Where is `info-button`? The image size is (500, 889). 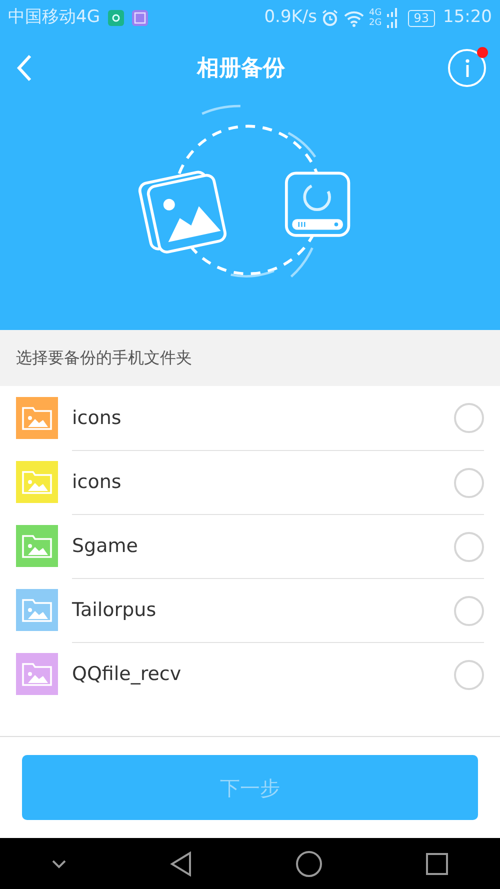
info-button is located at coordinates (467, 68).